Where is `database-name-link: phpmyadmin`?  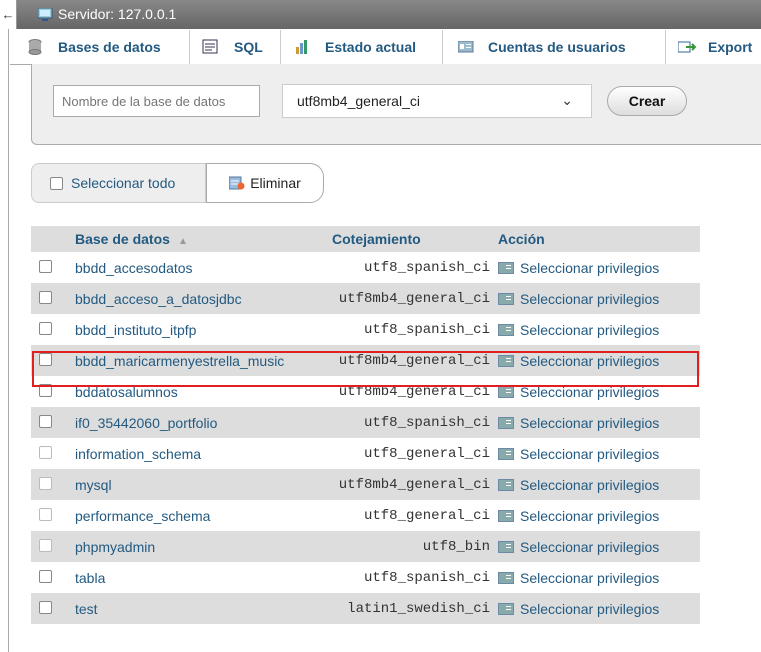 database-name-link: phpmyadmin is located at coordinates (192, 546).